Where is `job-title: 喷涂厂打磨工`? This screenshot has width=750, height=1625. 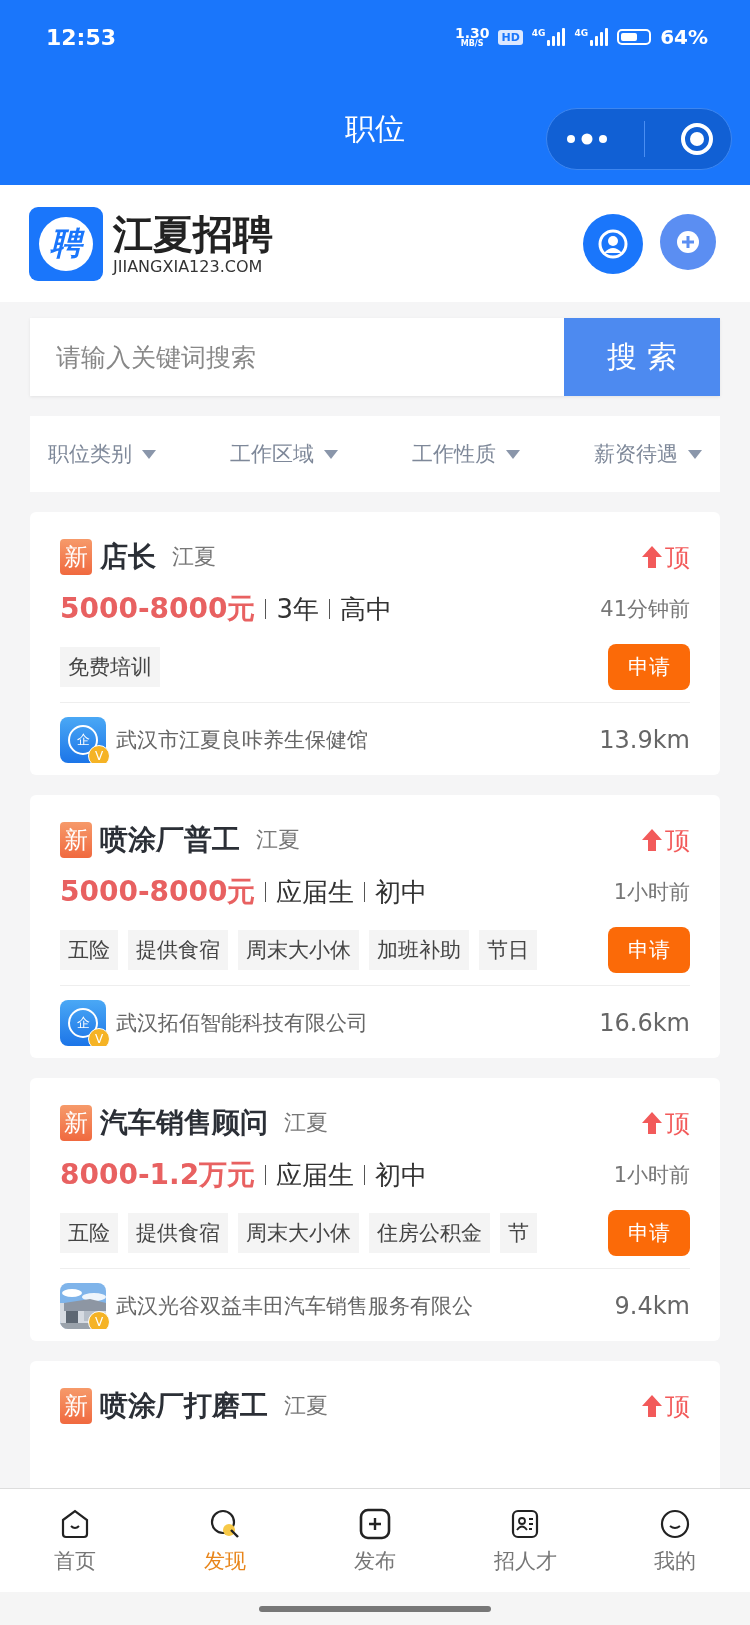
job-title: 喷涂厂打磨工 is located at coordinates (184, 1406).